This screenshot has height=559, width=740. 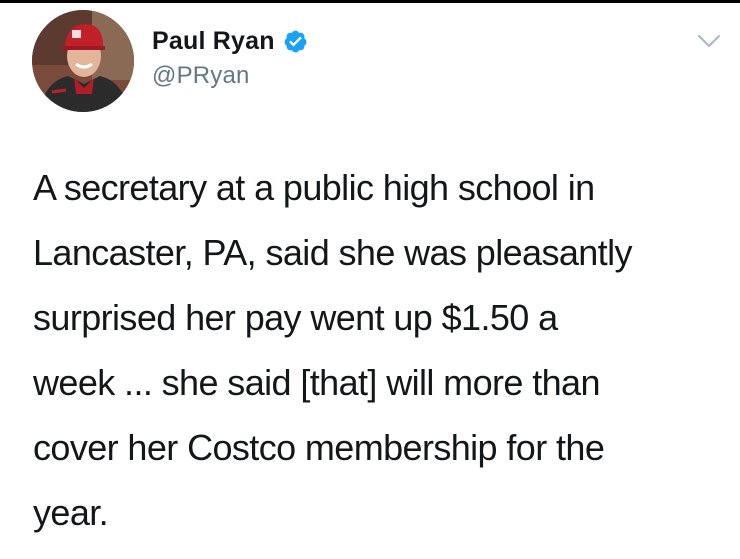 I want to click on tweet-text-line: surprised her pay went up $1.50 a, so click(x=295, y=317).